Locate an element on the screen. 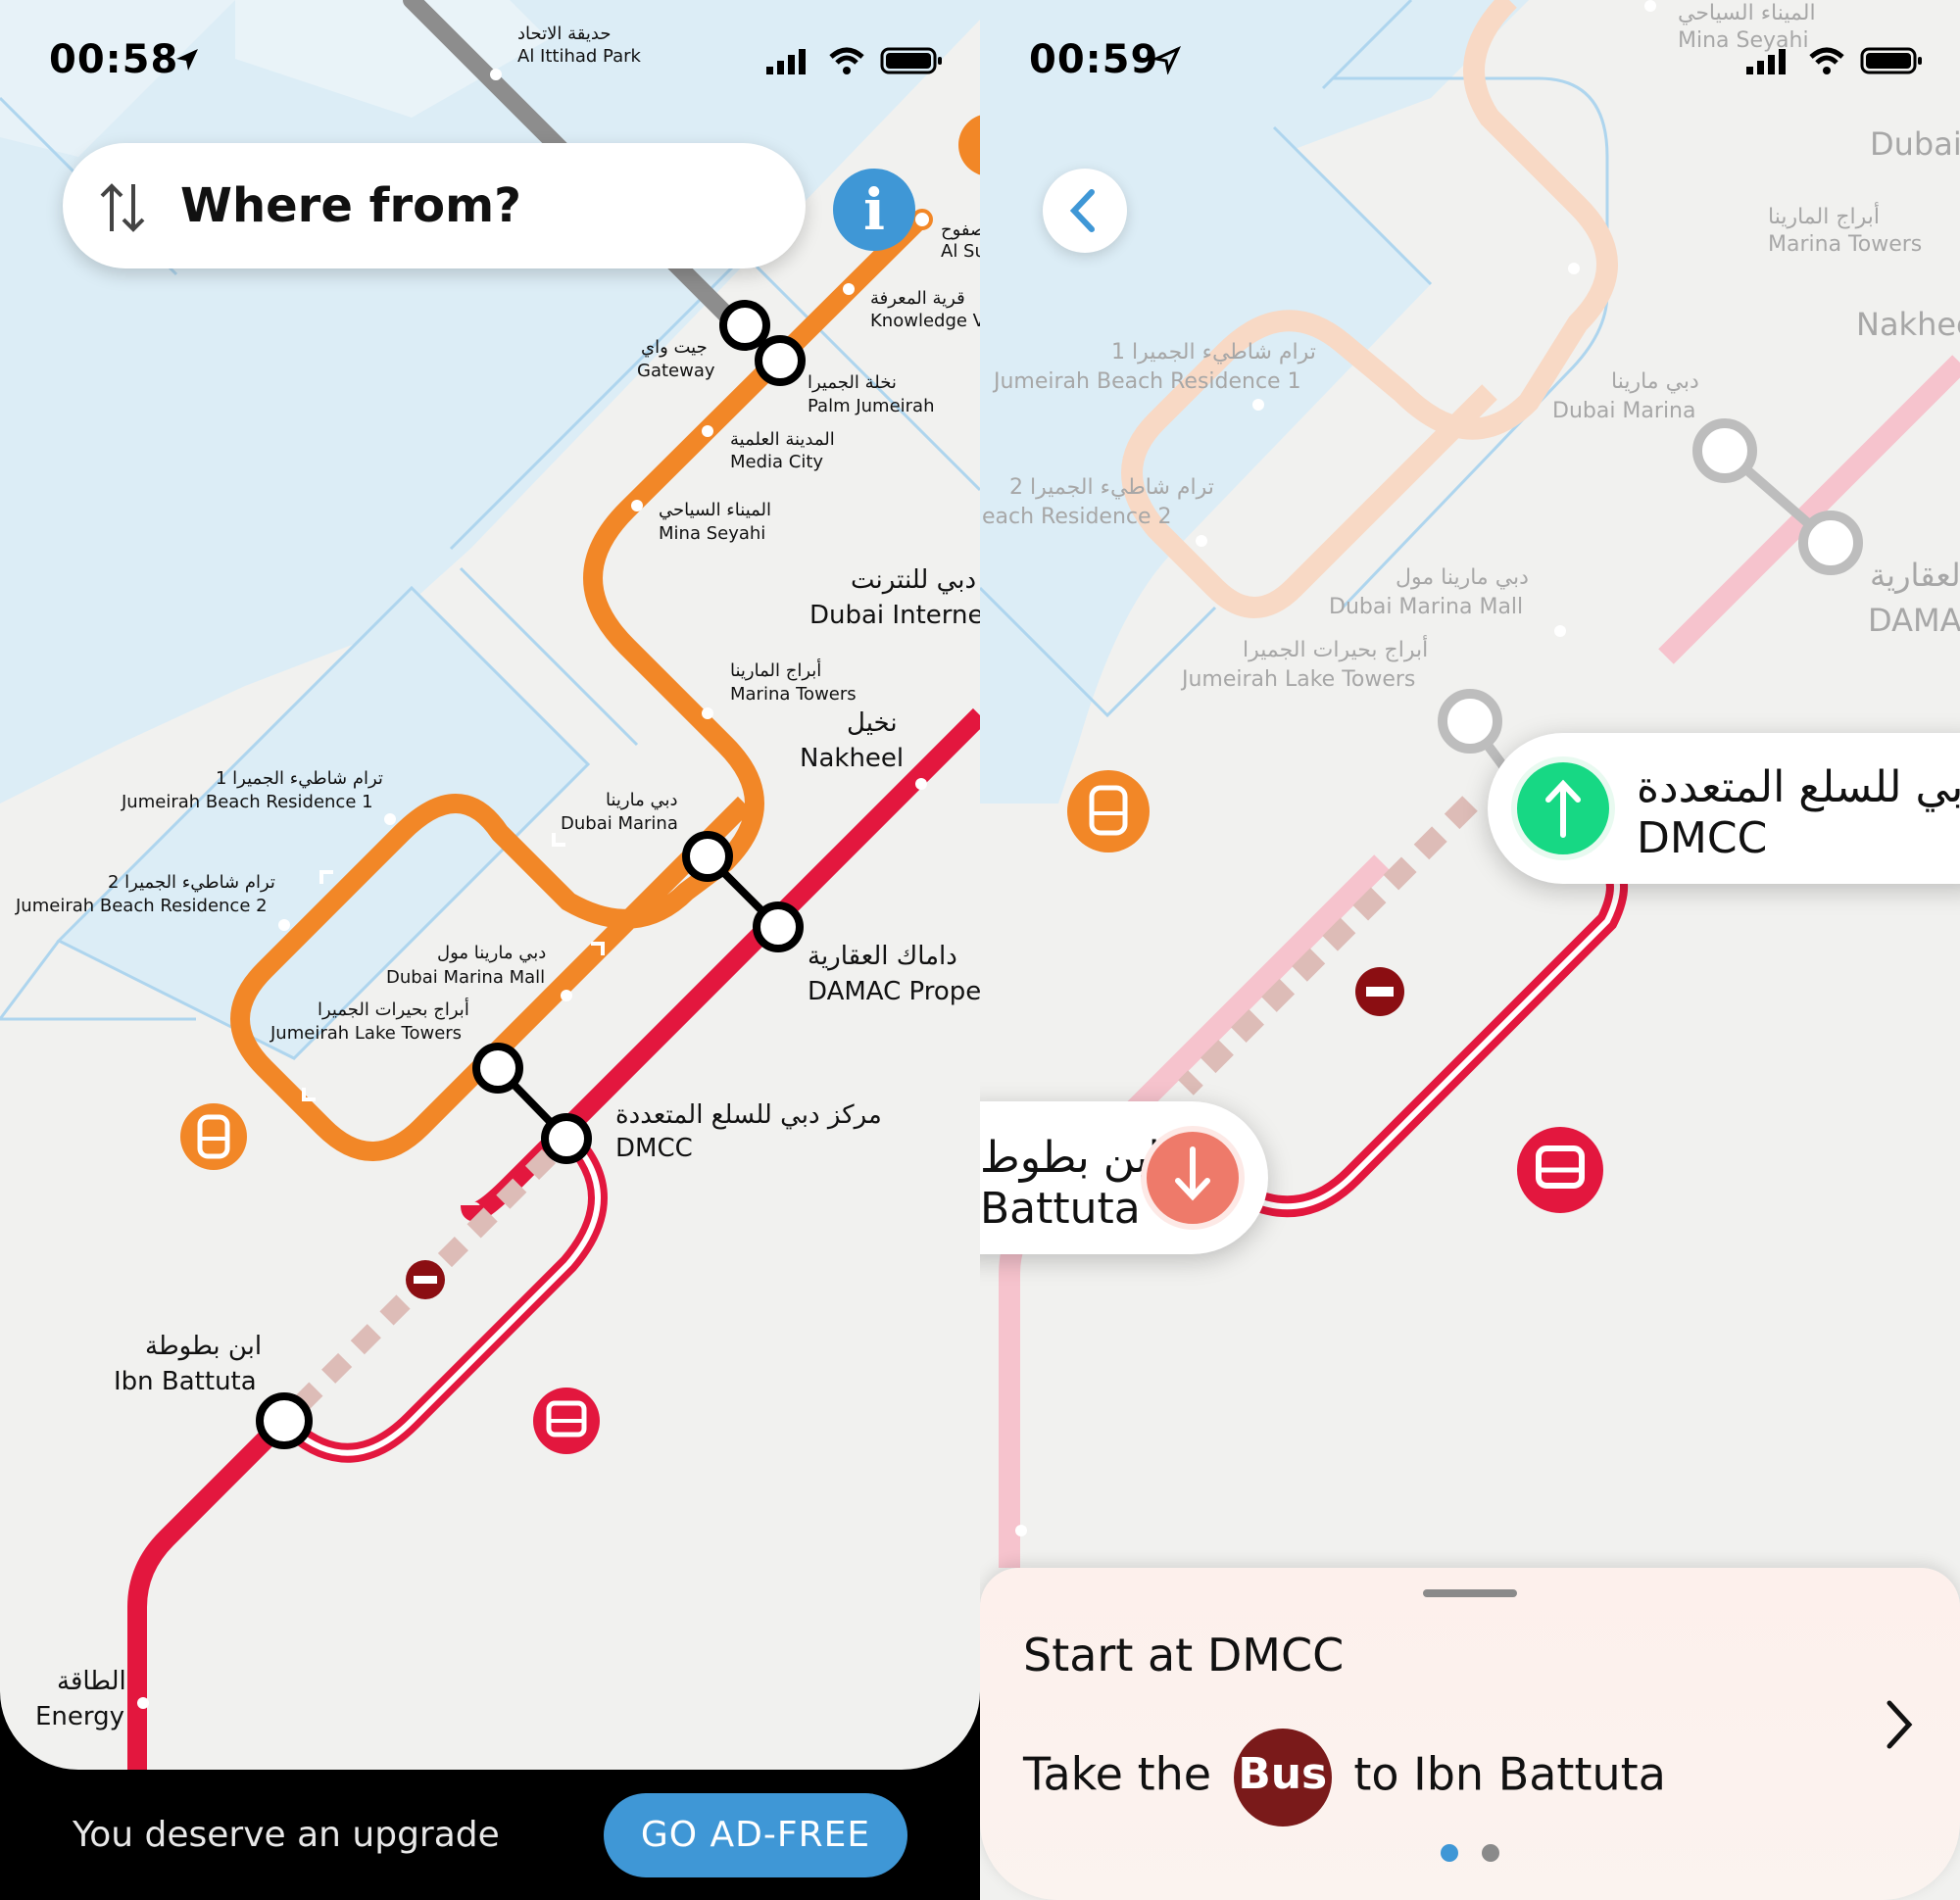  status-time: 00:58 is located at coordinates (114, 59).